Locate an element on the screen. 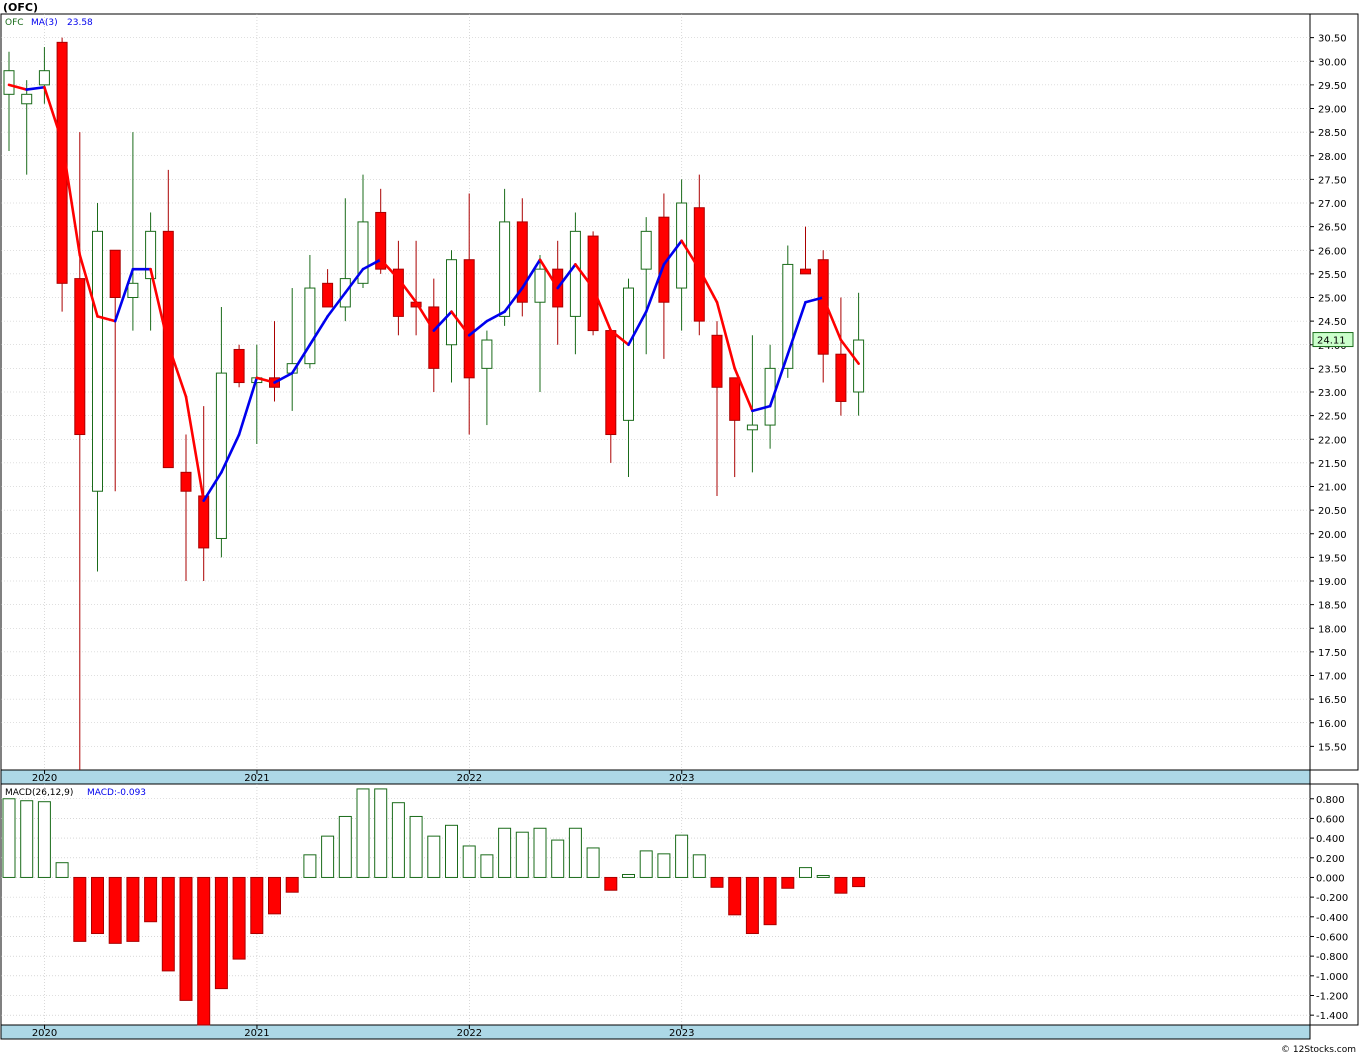  price-y-tick-label: 29.00 is located at coordinates (1332, 110).